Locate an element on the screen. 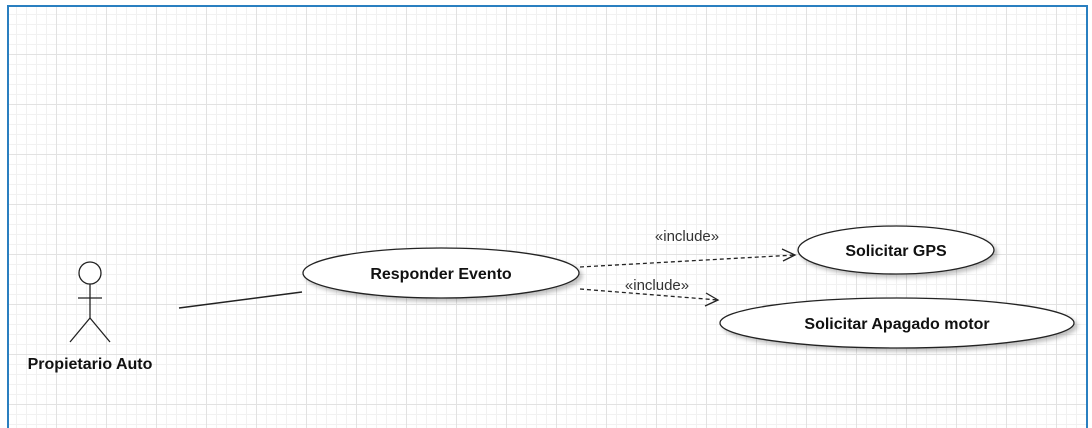 The height and width of the screenshot is (428, 1092). use-case-responder-evento: Responder Evento is located at coordinates (441, 273).